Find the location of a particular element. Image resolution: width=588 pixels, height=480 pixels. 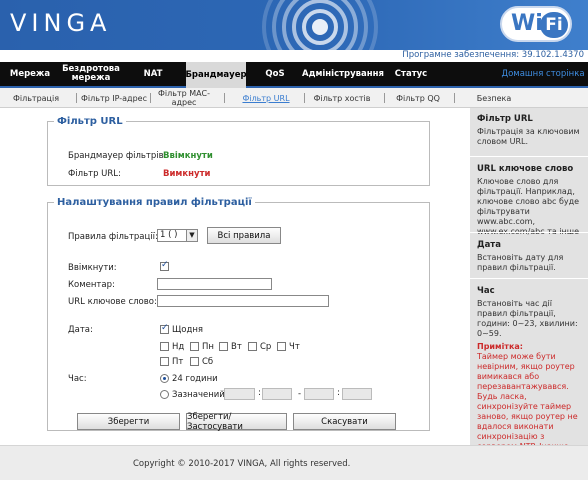

comment-input is located at coordinates (214, 284).